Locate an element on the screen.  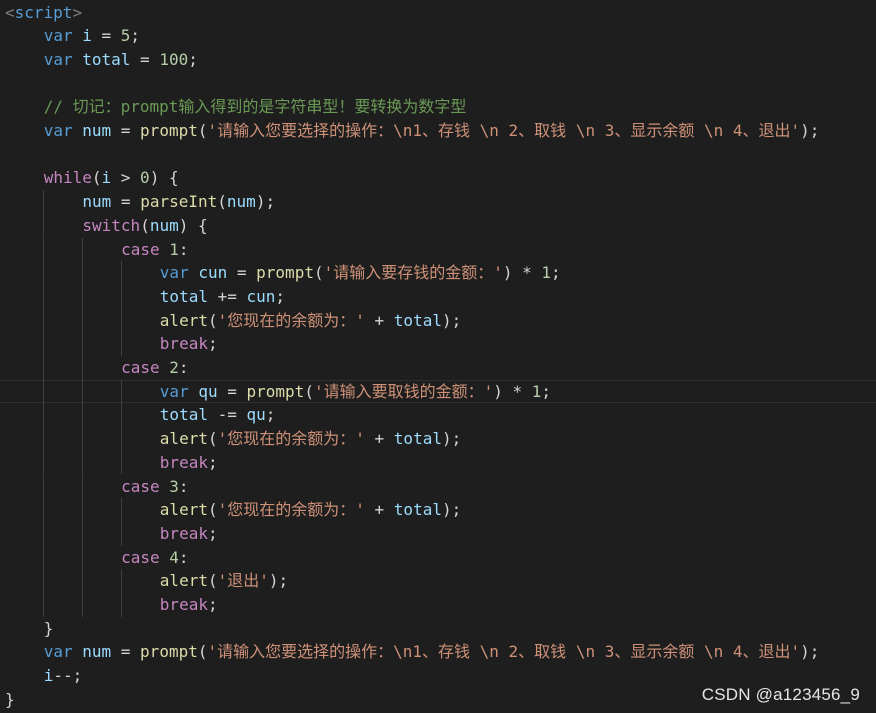
code-token: ( is located at coordinates (212, 439).